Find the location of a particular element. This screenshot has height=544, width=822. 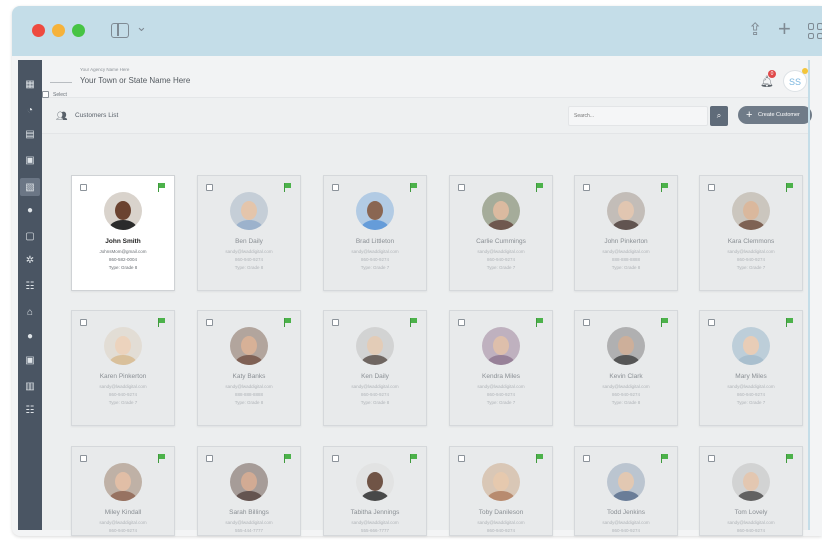

customer-name: Miley Kindall is located at coordinates (123, 512).